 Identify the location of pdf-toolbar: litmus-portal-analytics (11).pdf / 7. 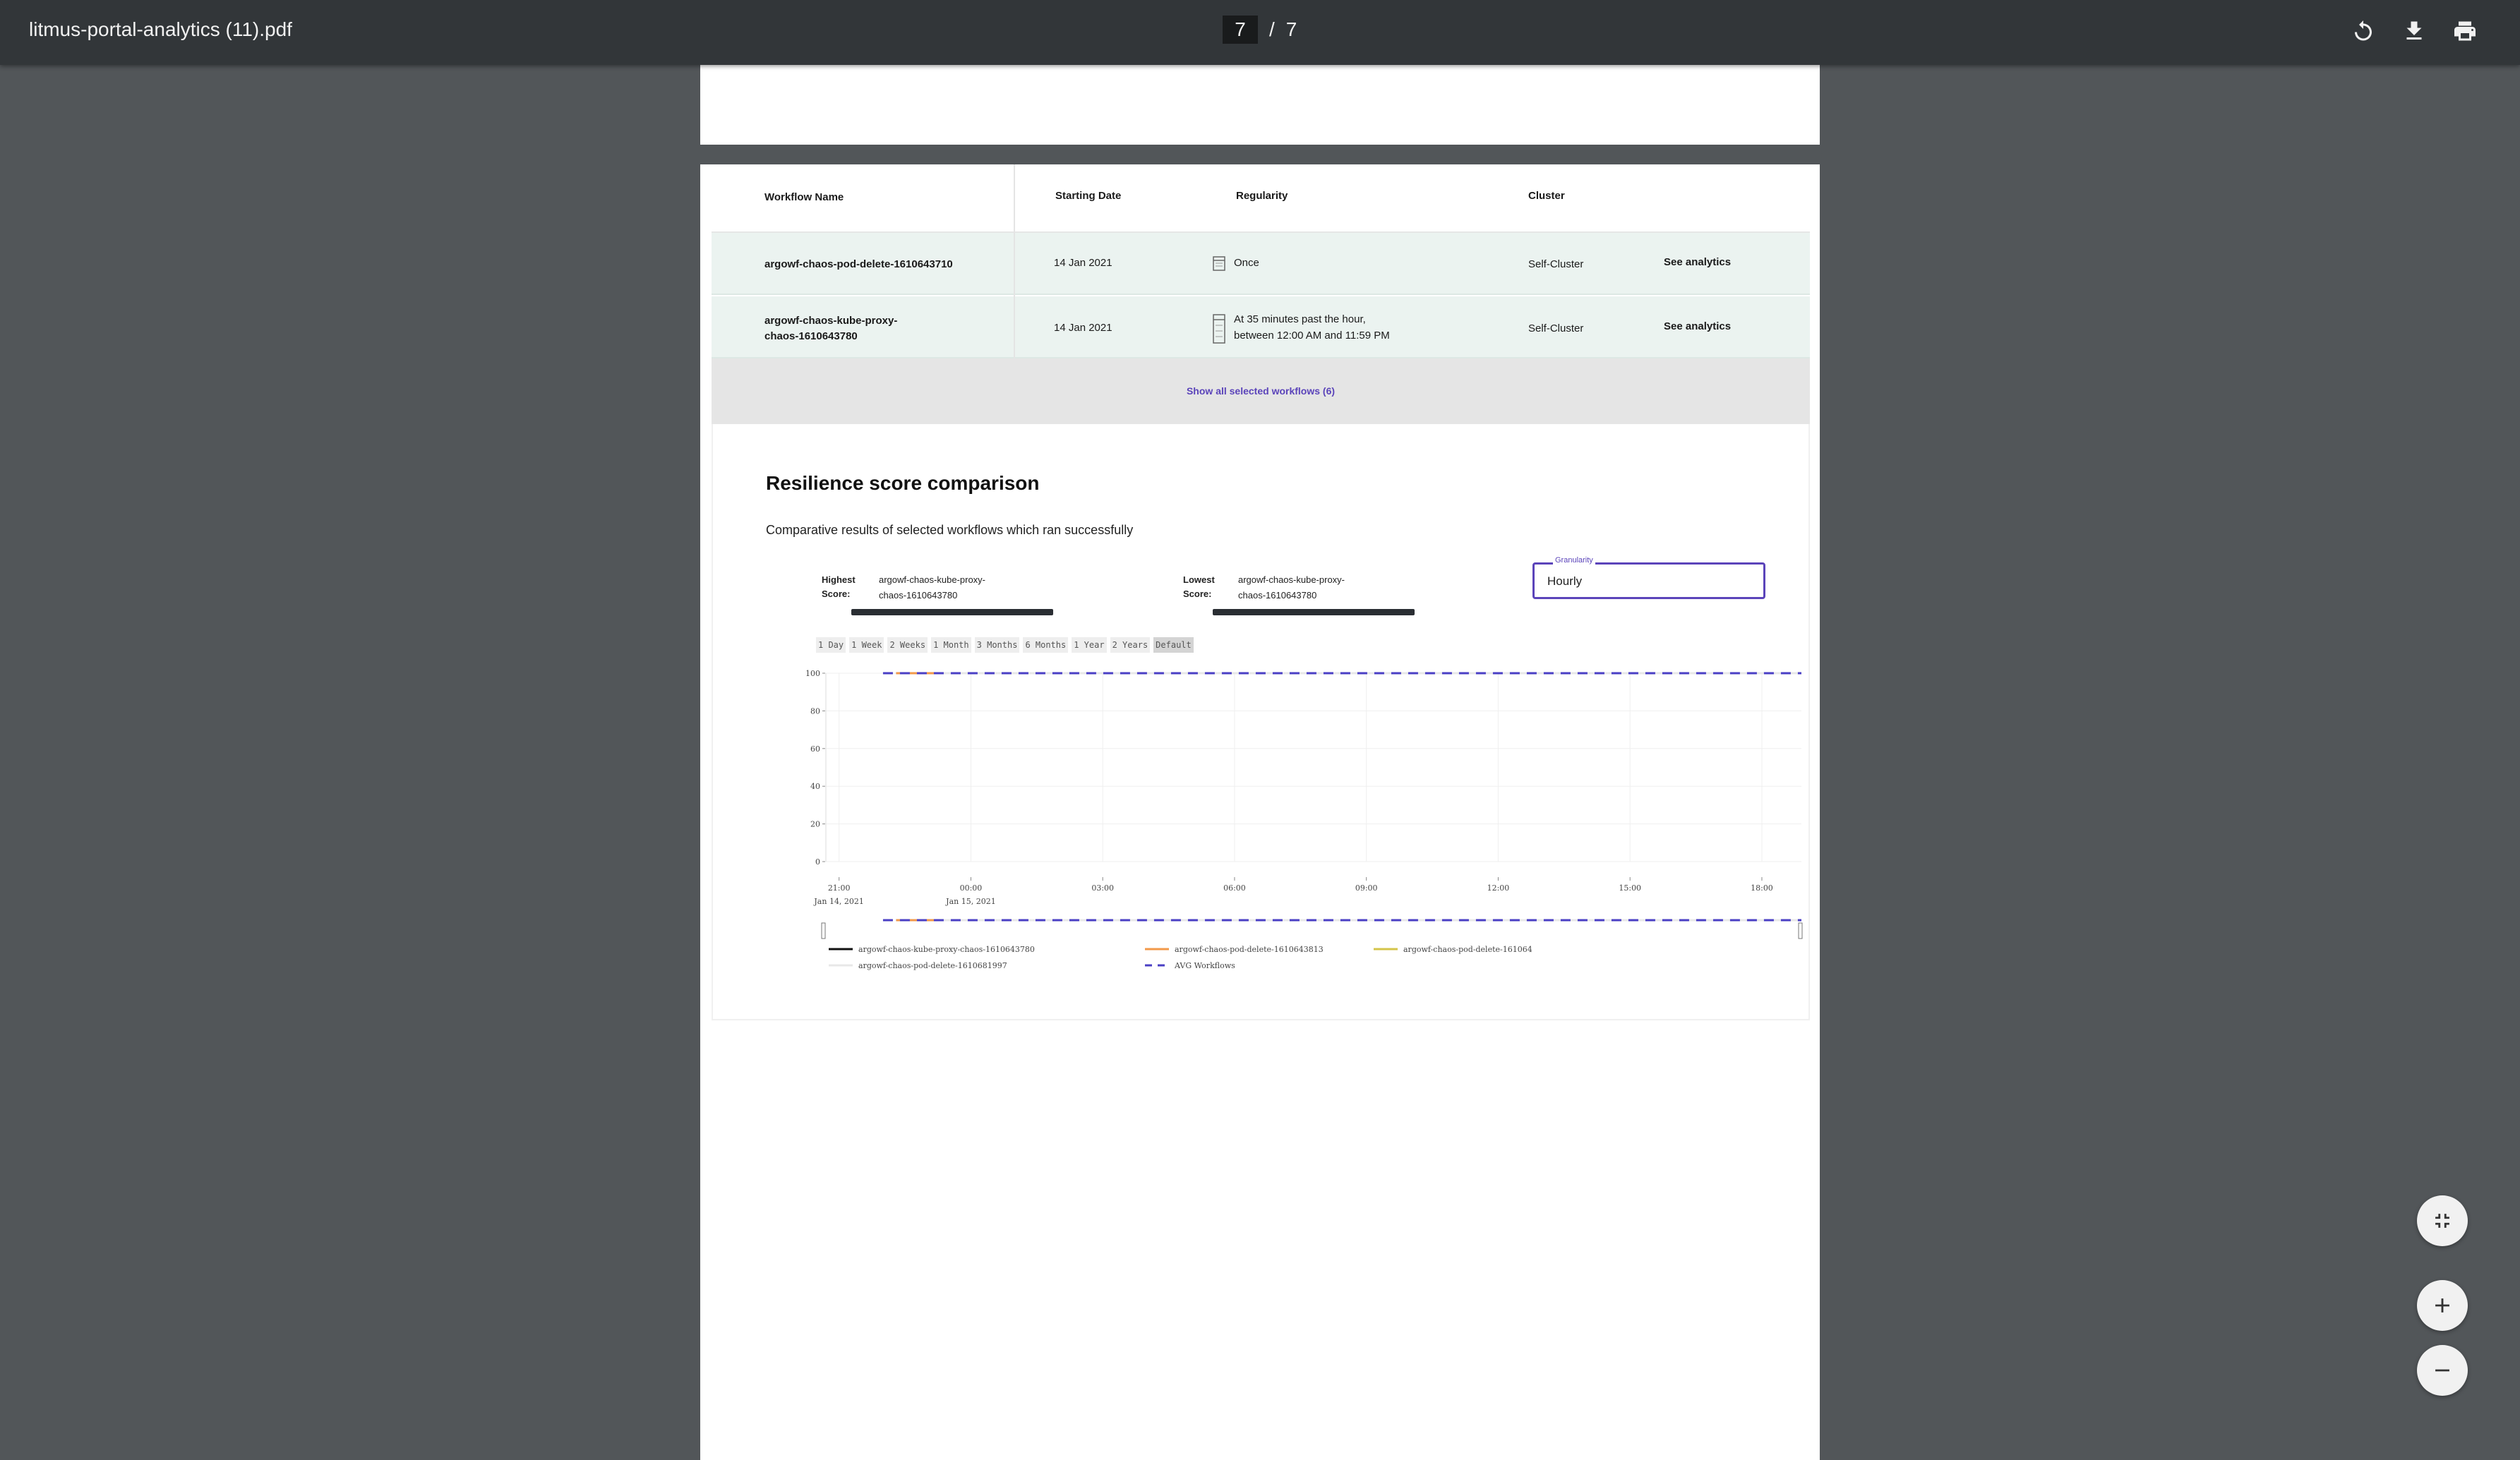
(1260, 33).